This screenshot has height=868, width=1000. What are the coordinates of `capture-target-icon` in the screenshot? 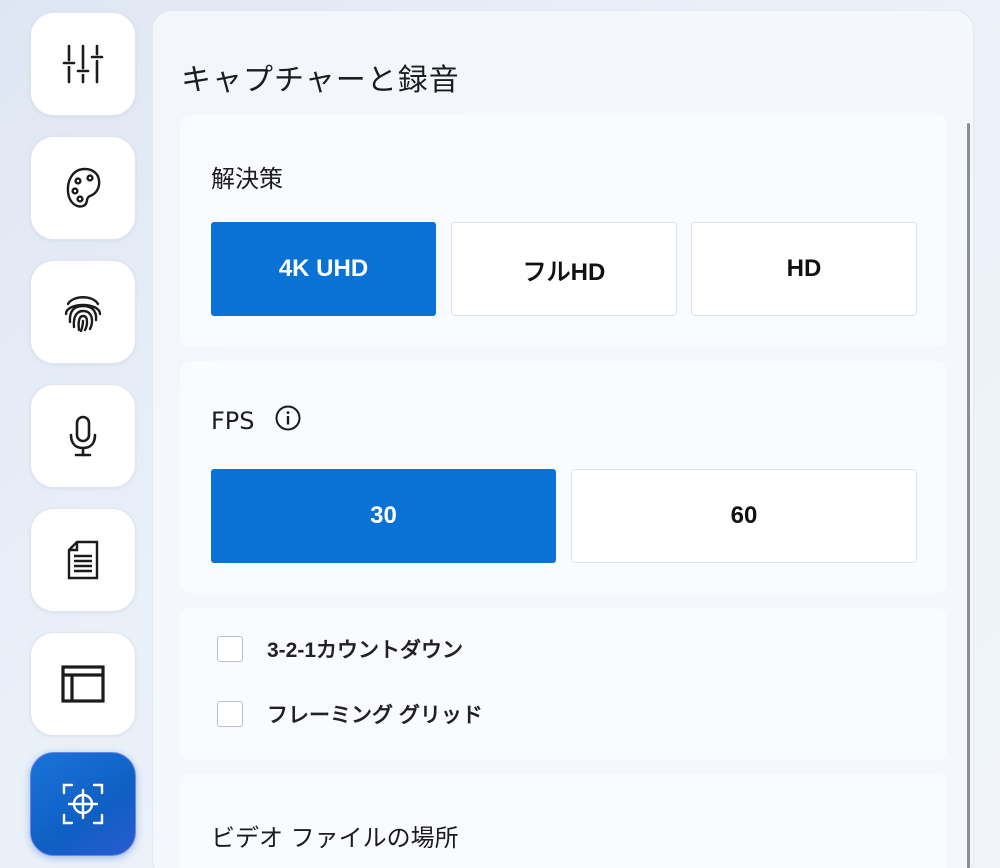 It's located at (83, 804).